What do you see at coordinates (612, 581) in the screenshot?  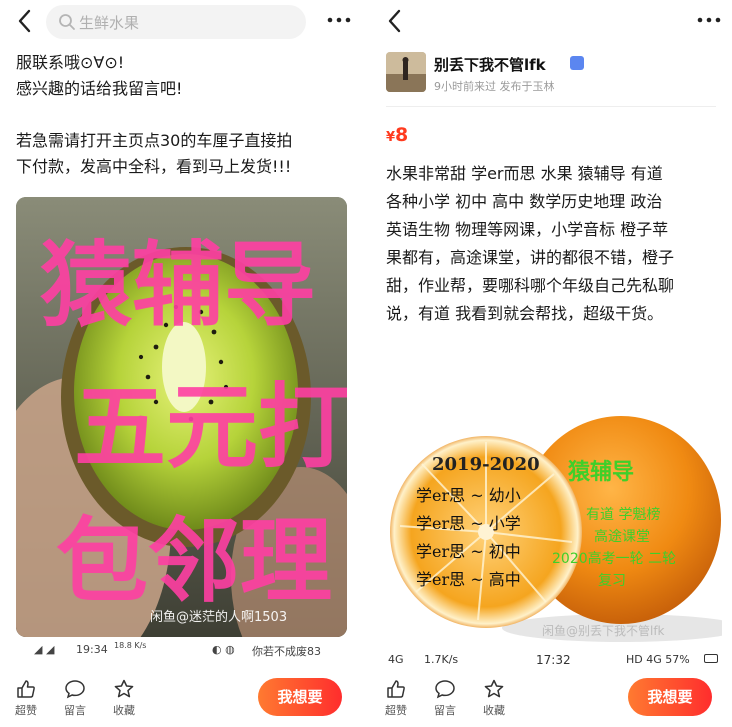 I see `green-line: 复习` at bounding box center [612, 581].